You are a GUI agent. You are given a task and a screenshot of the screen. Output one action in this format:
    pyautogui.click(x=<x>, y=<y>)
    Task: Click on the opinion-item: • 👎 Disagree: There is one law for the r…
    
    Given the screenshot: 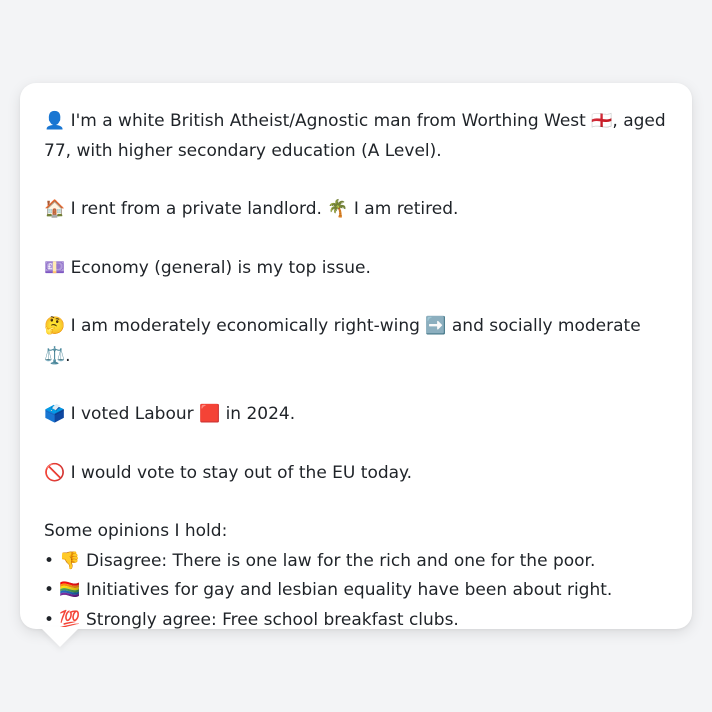 What is the action you would take?
    pyautogui.click(x=320, y=560)
    